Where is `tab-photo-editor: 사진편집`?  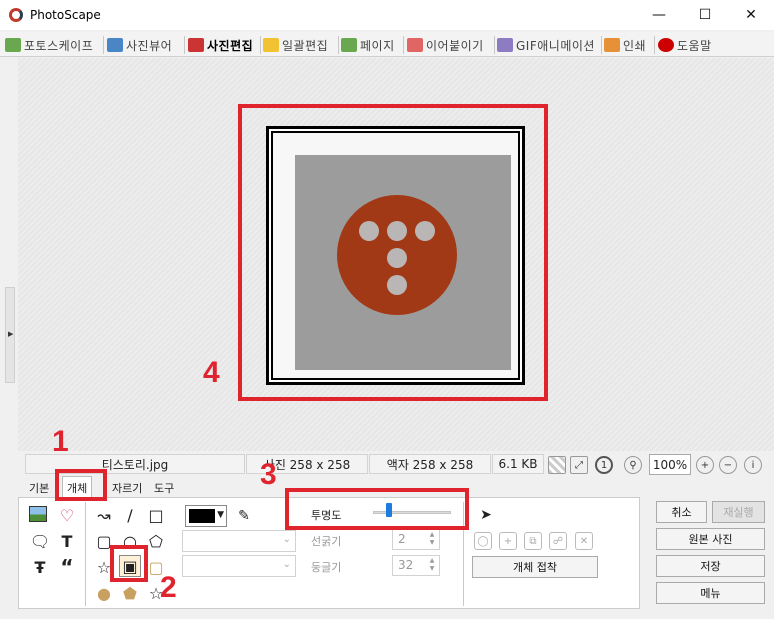 tab-photo-editor: 사진편집 is located at coordinates (220, 45).